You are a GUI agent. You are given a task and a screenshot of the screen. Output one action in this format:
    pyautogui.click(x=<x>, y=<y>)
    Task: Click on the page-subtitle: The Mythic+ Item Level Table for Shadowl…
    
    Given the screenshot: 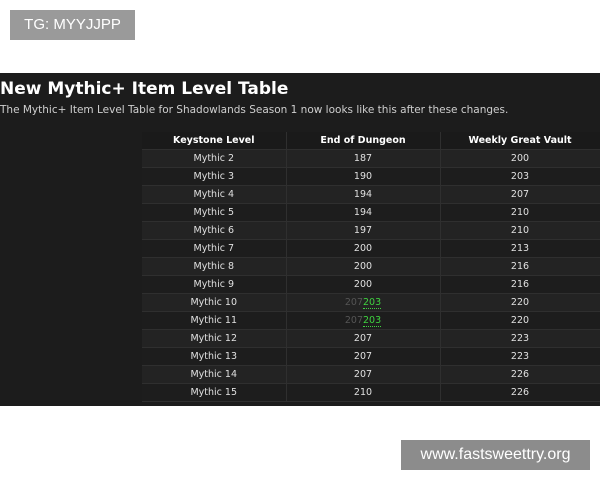 What is the action you would take?
    pyautogui.click(x=254, y=110)
    